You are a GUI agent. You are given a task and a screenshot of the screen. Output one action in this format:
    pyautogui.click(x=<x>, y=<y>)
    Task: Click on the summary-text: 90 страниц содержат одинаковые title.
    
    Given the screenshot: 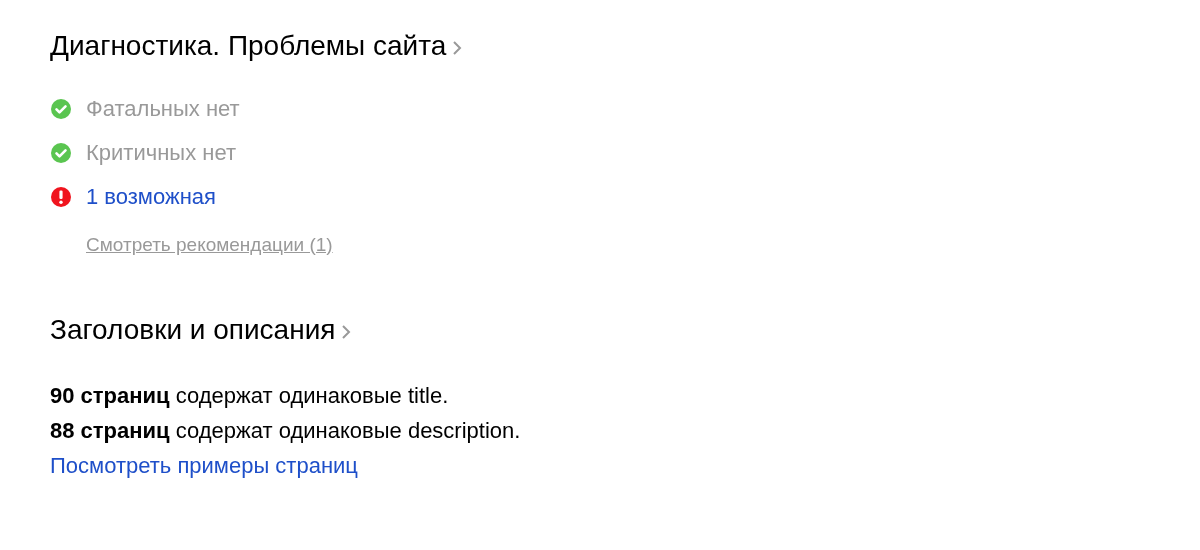 What is the action you would take?
    pyautogui.click(x=250, y=396)
    